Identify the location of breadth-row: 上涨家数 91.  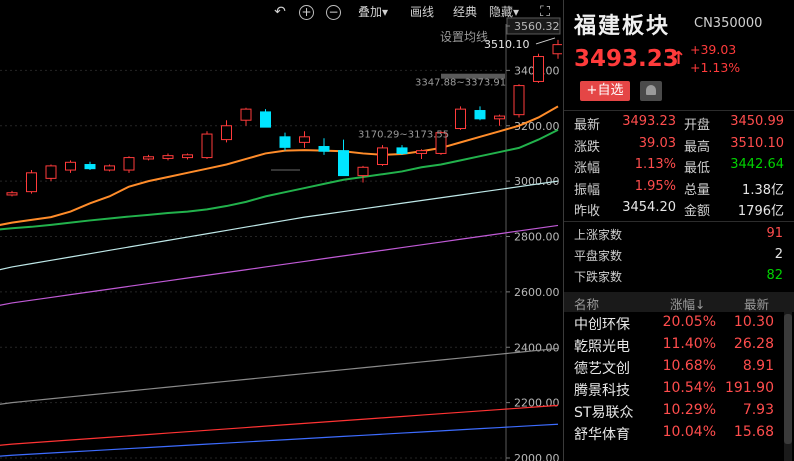
(679, 237).